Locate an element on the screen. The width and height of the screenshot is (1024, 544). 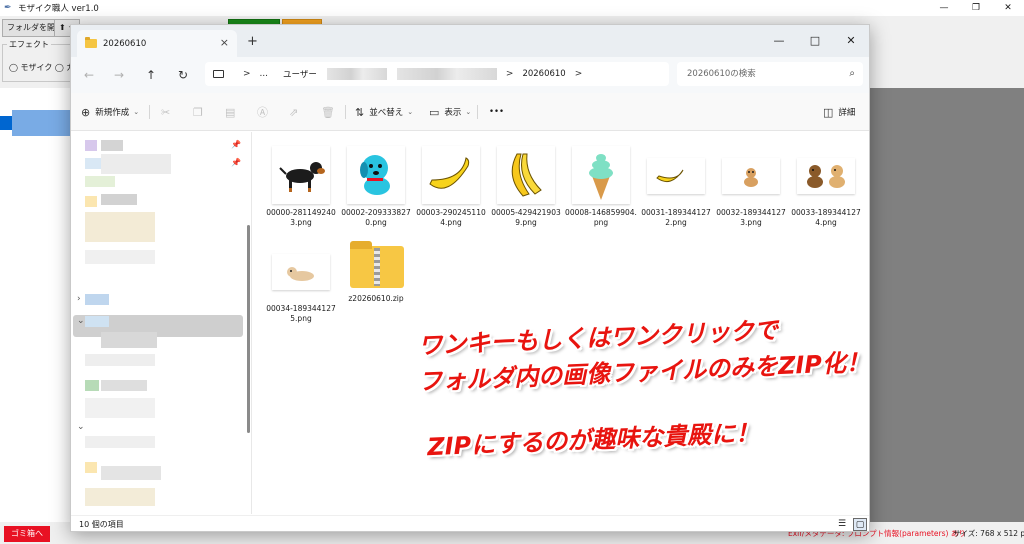
new-button: ⊕ 新規作成 ⌄ is located at coordinates (110, 112).